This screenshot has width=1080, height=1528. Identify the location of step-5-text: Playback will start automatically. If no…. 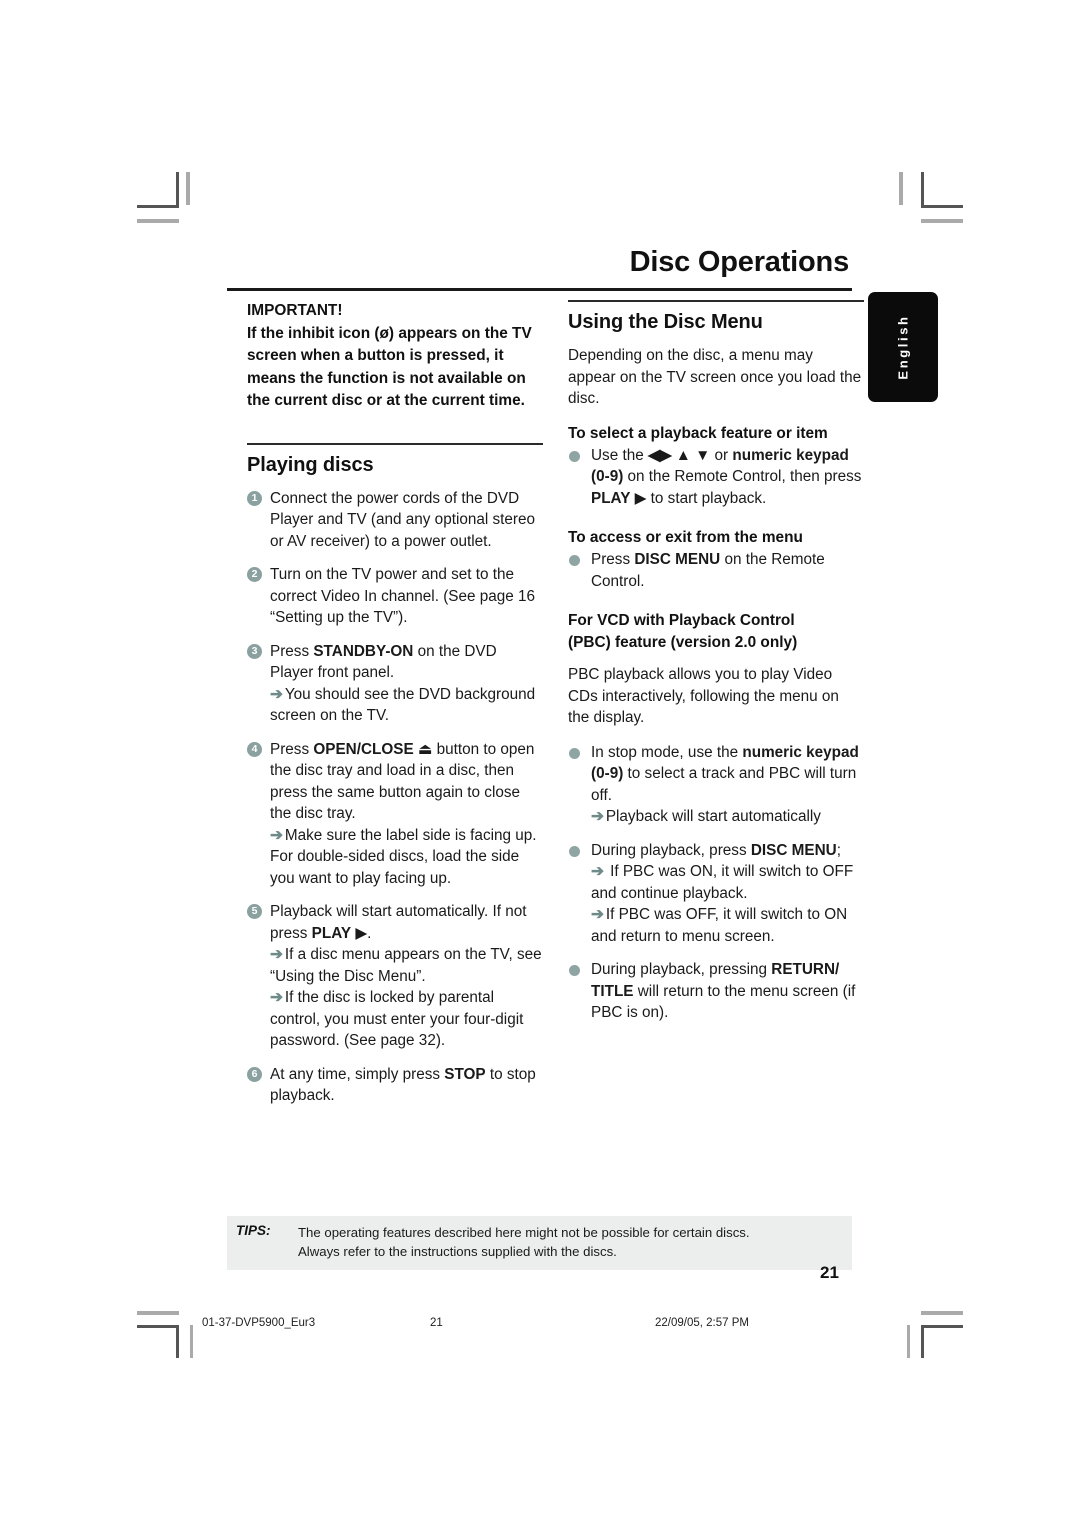
(406, 977).